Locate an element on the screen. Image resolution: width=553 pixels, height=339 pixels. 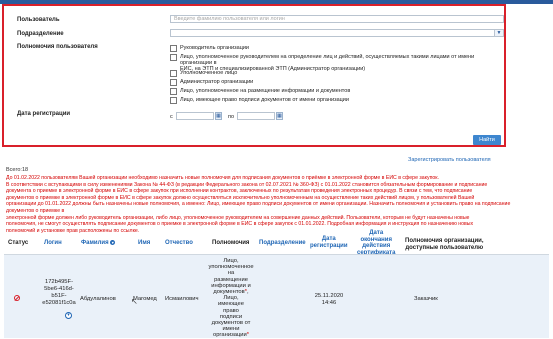
perm-checkbox-authorized: Уполномоченное лицо is located at coordinates (203, 73).